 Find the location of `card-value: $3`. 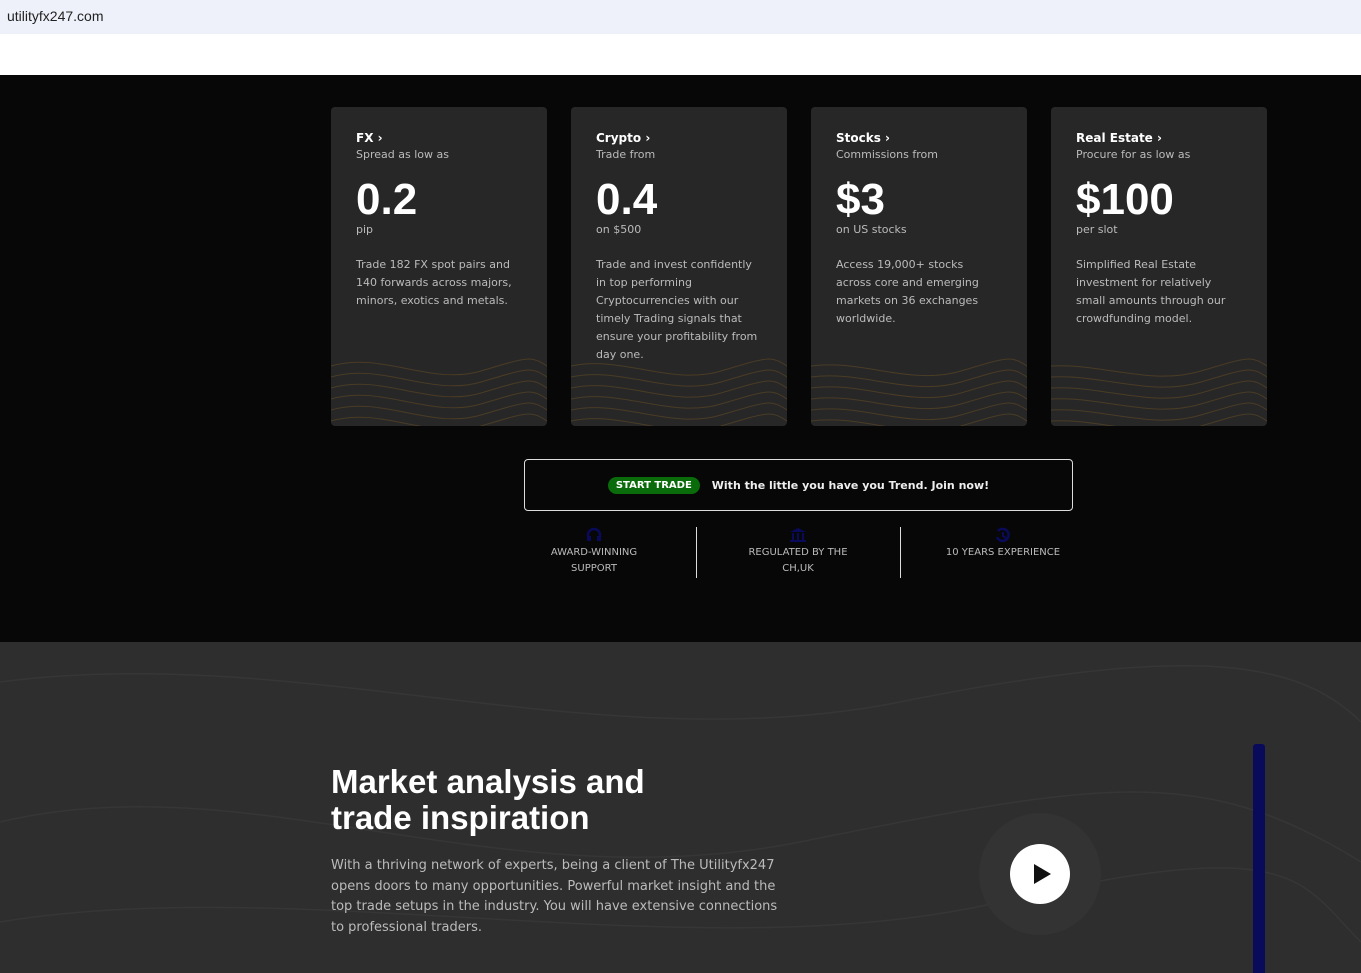

card-value: $3 is located at coordinates (860, 199).